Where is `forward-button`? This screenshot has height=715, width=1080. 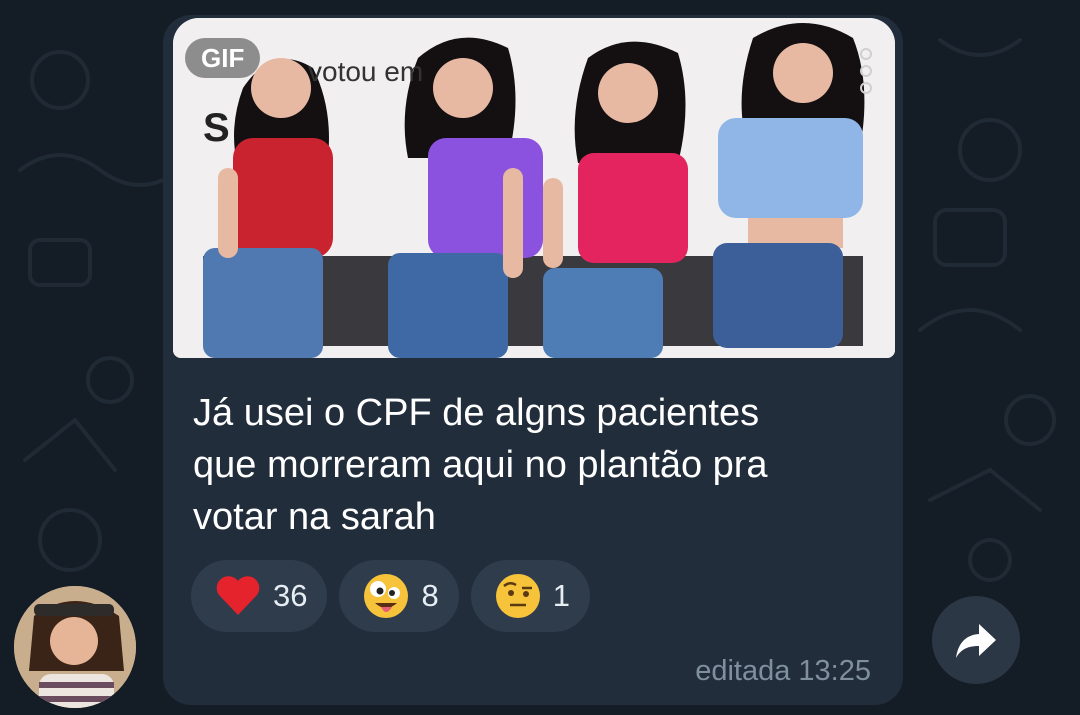 forward-button is located at coordinates (976, 640).